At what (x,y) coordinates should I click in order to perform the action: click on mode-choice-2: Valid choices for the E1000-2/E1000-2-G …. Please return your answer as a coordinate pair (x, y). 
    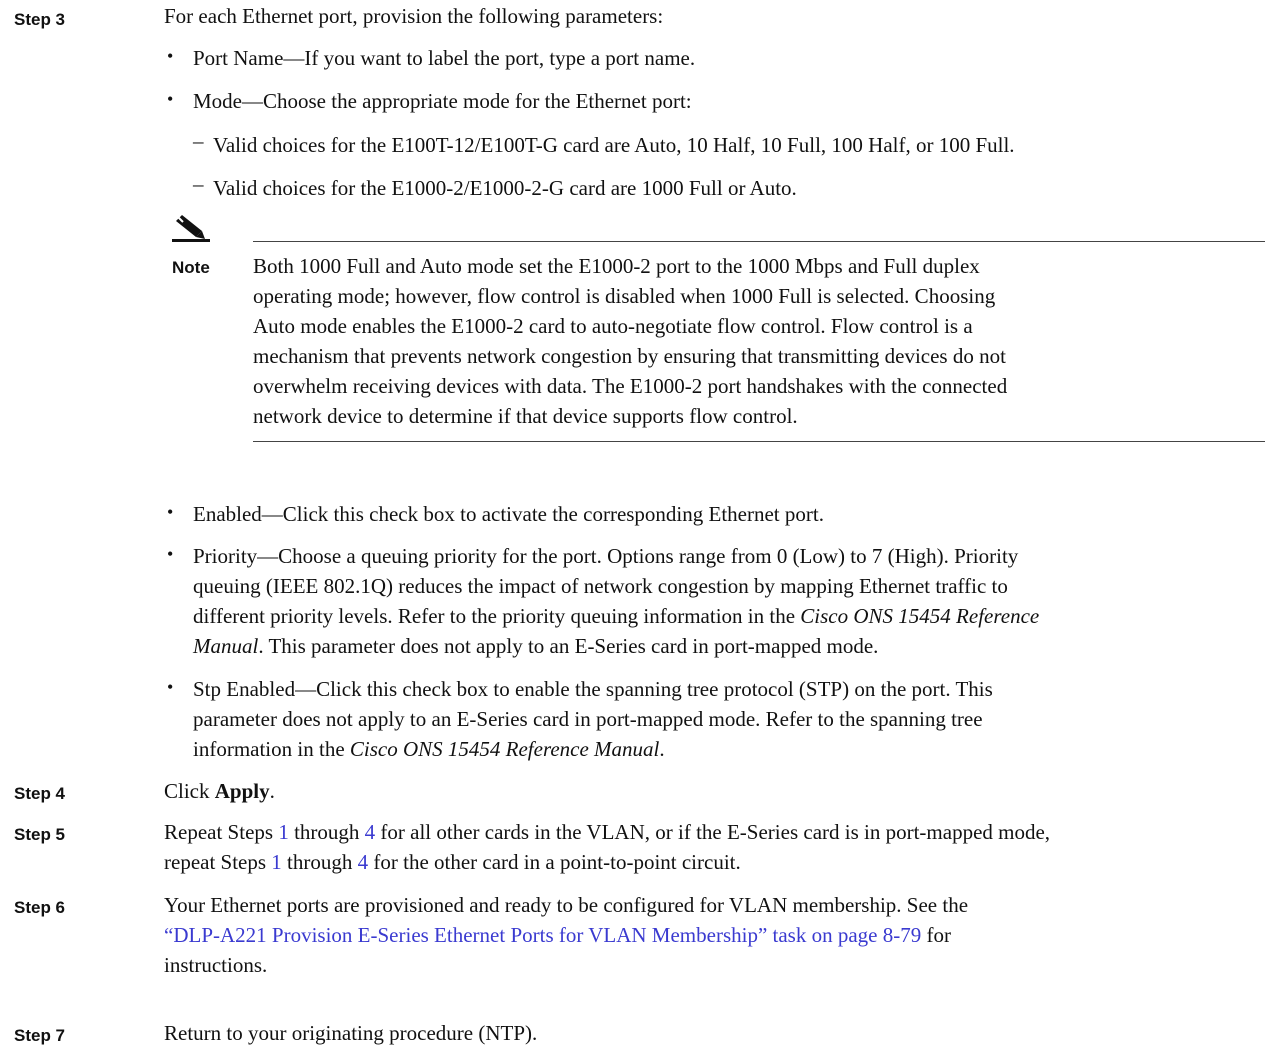
    Looking at the image, I should click on (505, 188).